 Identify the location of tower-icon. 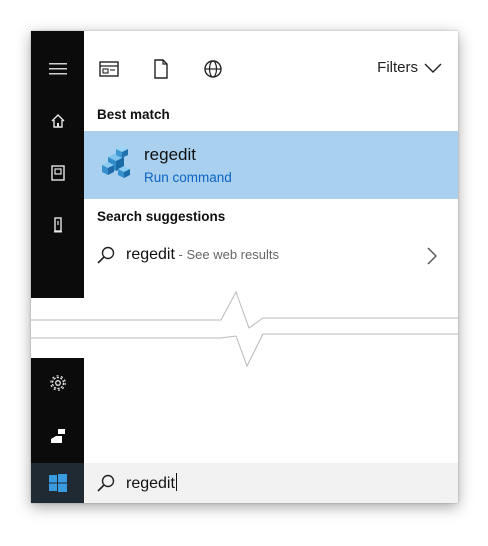
(57, 225).